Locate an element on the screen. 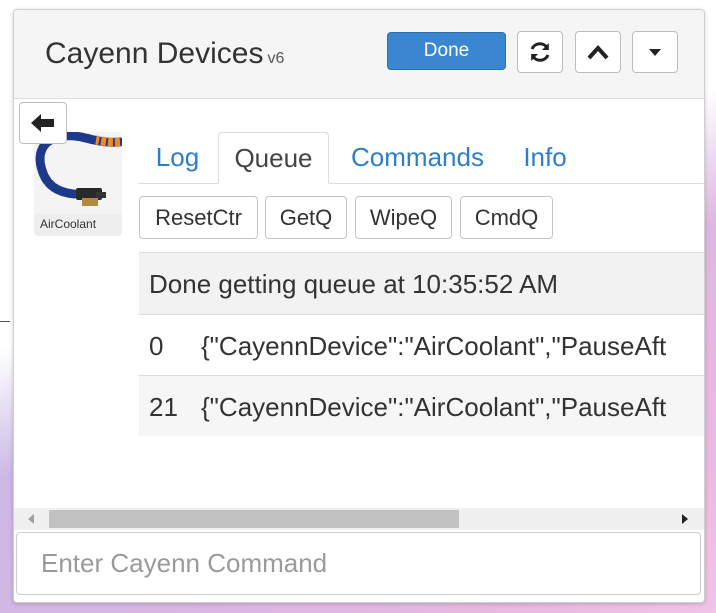 The width and height of the screenshot is (716, 613). cayenn-command-input is located at coordinates (358, 563).